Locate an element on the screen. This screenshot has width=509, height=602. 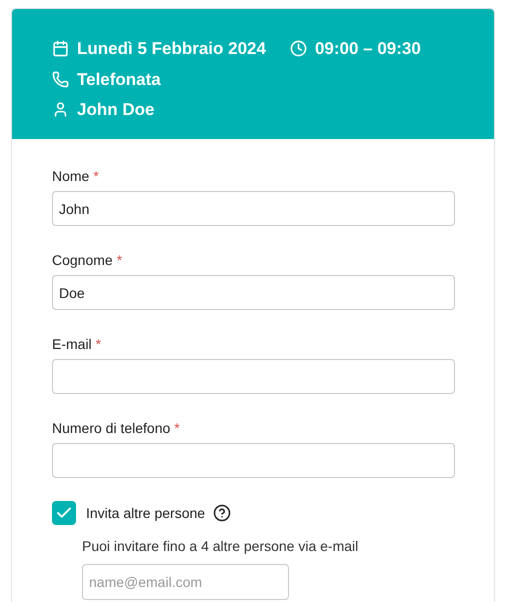
meeting-type-text: Telefonata is located at coordinates (119, 79).